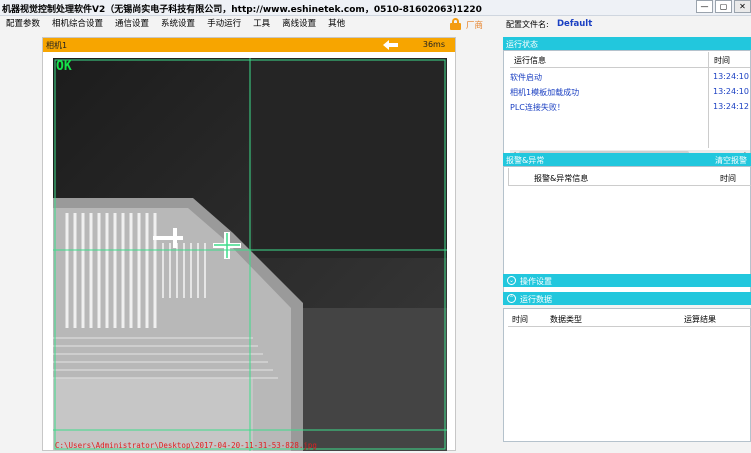  Describe the element at coordinates (536, 299) in the screenshot. I see `run-data-title: 运行数据` at that location.